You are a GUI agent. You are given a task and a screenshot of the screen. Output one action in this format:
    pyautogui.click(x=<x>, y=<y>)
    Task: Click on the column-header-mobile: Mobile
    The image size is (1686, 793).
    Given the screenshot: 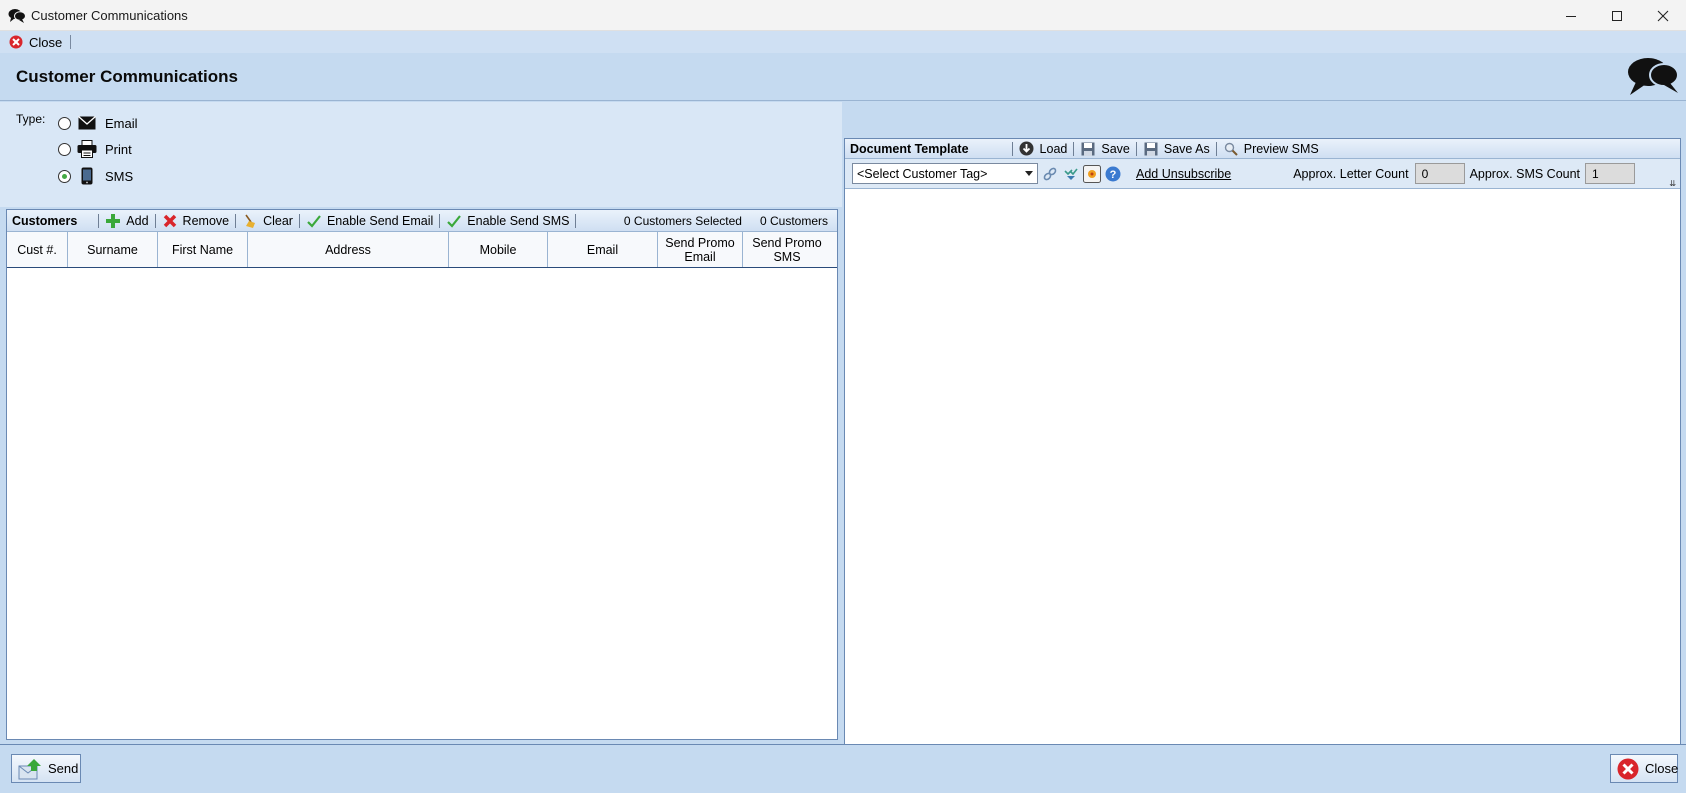 What is the action you would take?
    pyautogui.click(x=498, y=249)
    